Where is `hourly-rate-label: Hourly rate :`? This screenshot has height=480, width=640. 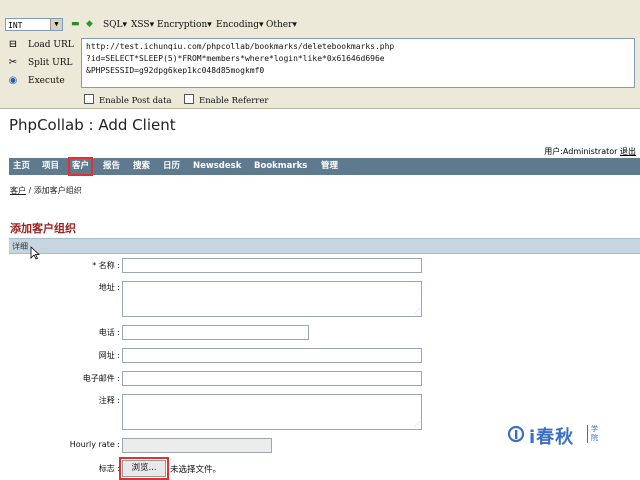
hourly-rate-label: Hourly rate : is located at coordinates (94, 444).